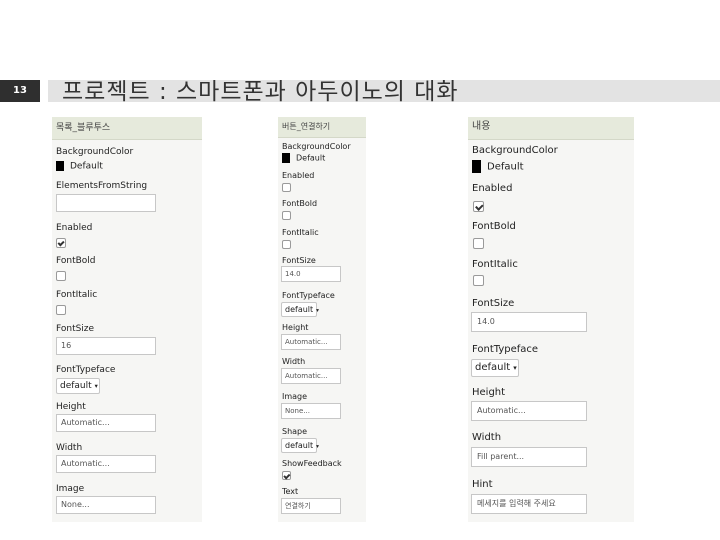  Describe the element at coordinates (286, 475) in the screenshot. I see `showfeedback-checkbox` at that location.